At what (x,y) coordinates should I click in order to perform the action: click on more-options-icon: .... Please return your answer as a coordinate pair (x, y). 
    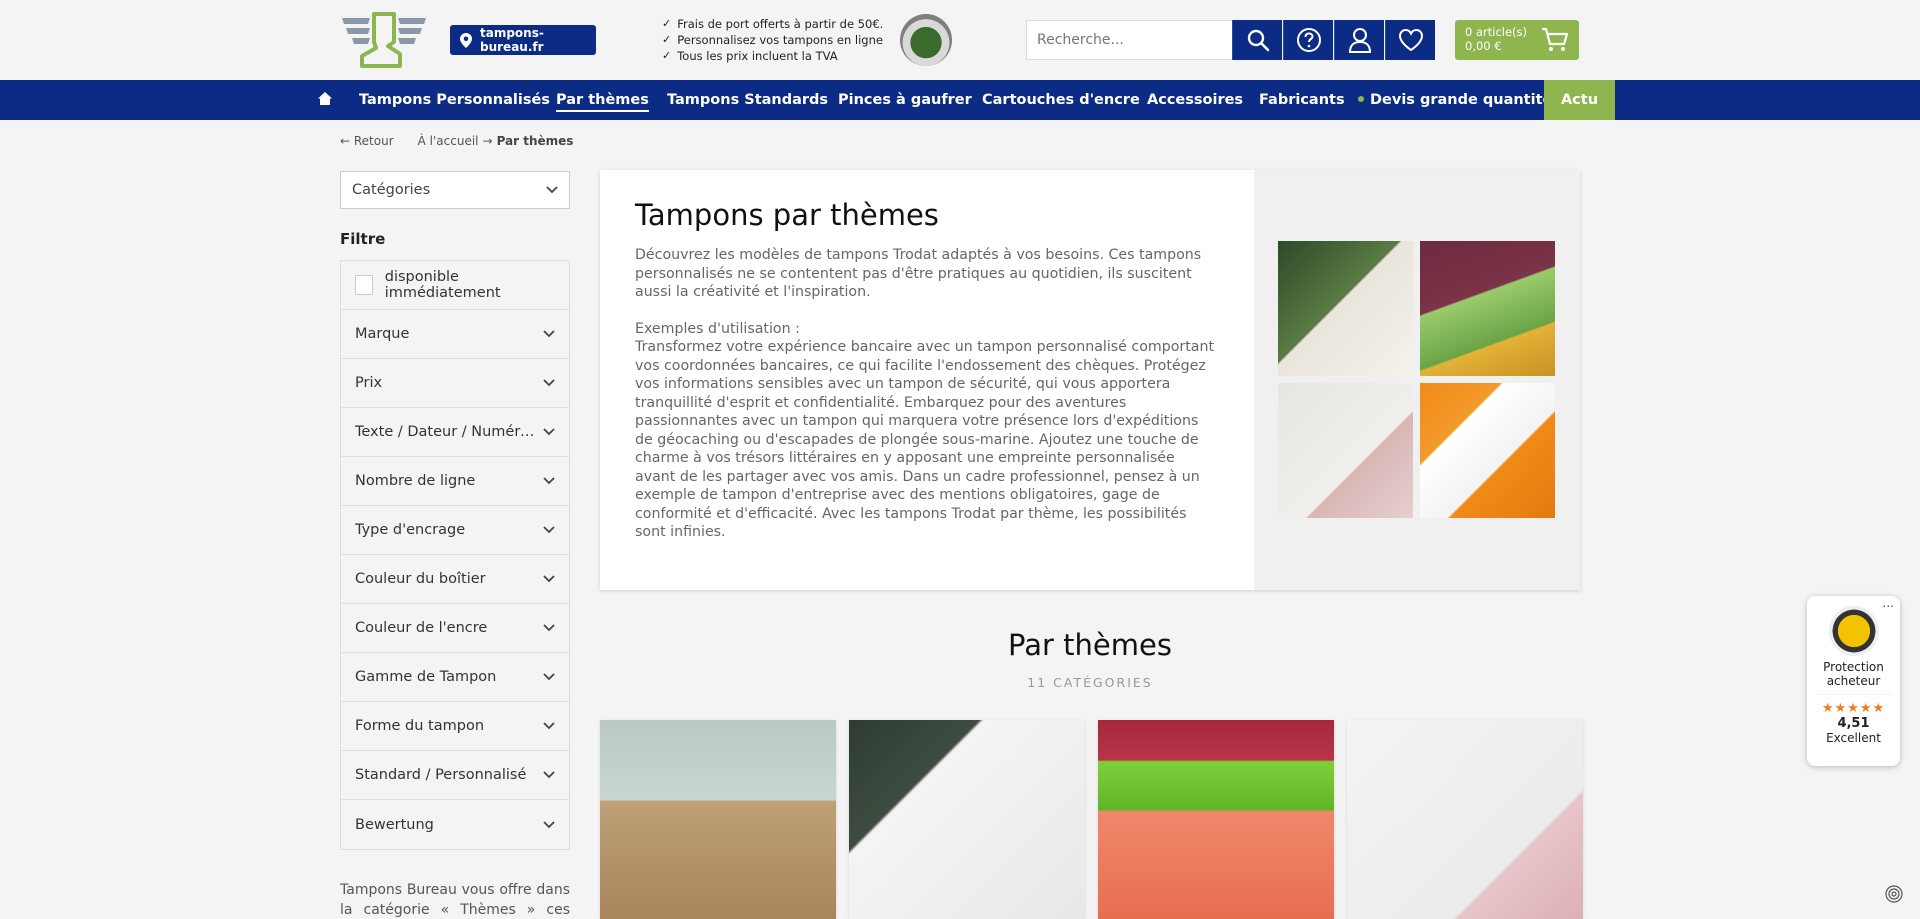
    Looking at the image, I should click on (1888, 603).